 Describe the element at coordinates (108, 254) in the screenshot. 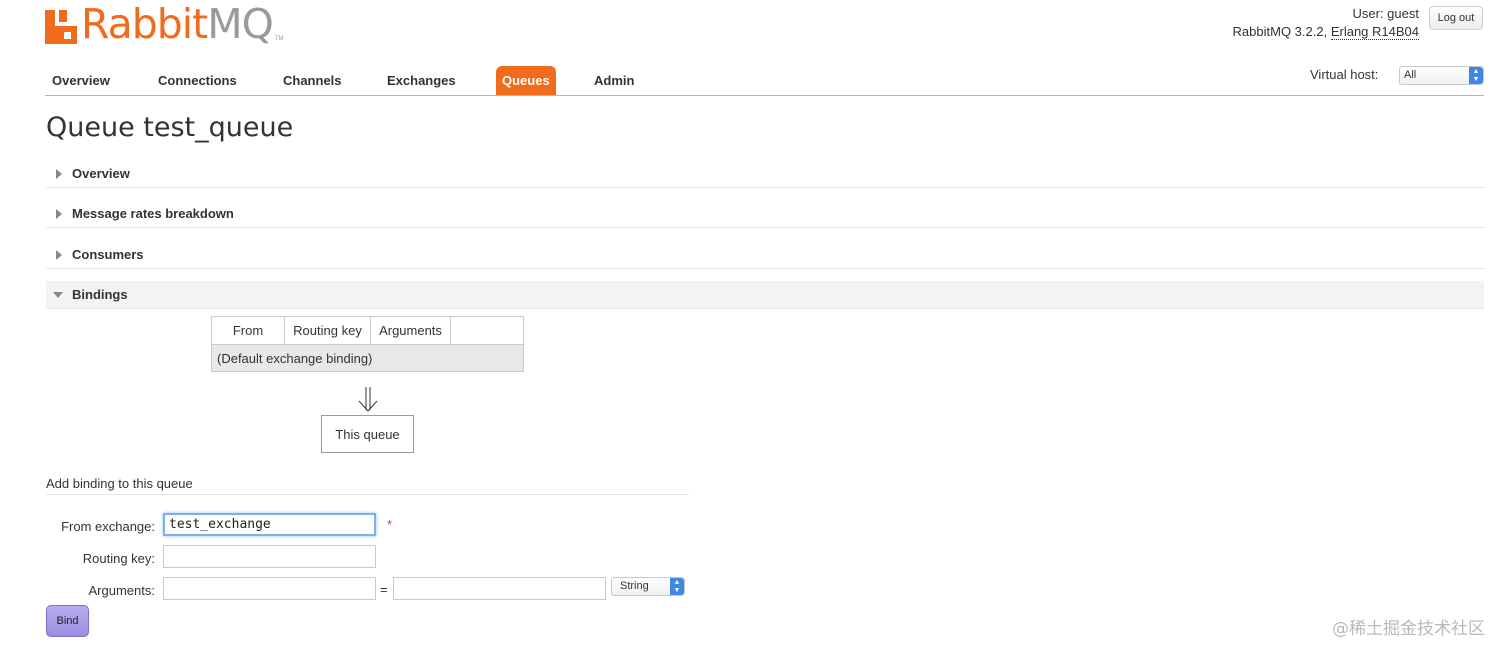

I see `section-title: Consumers` at that location.